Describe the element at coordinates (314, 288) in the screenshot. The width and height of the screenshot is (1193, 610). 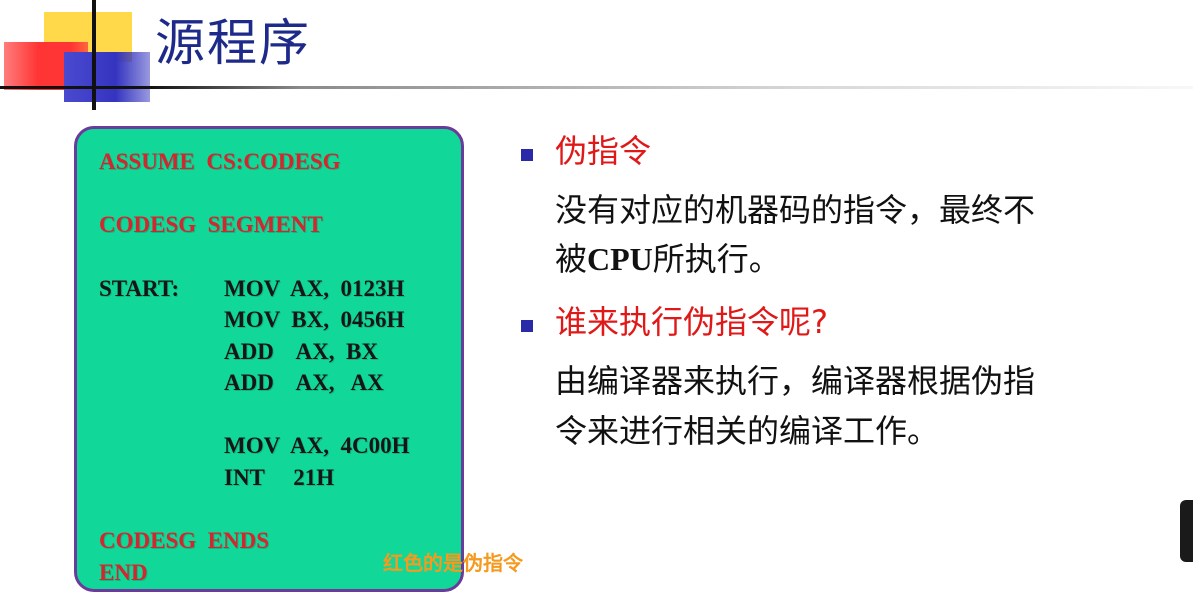
I see `code-line-mov-ax: MOV AX, 0123H` at that location.